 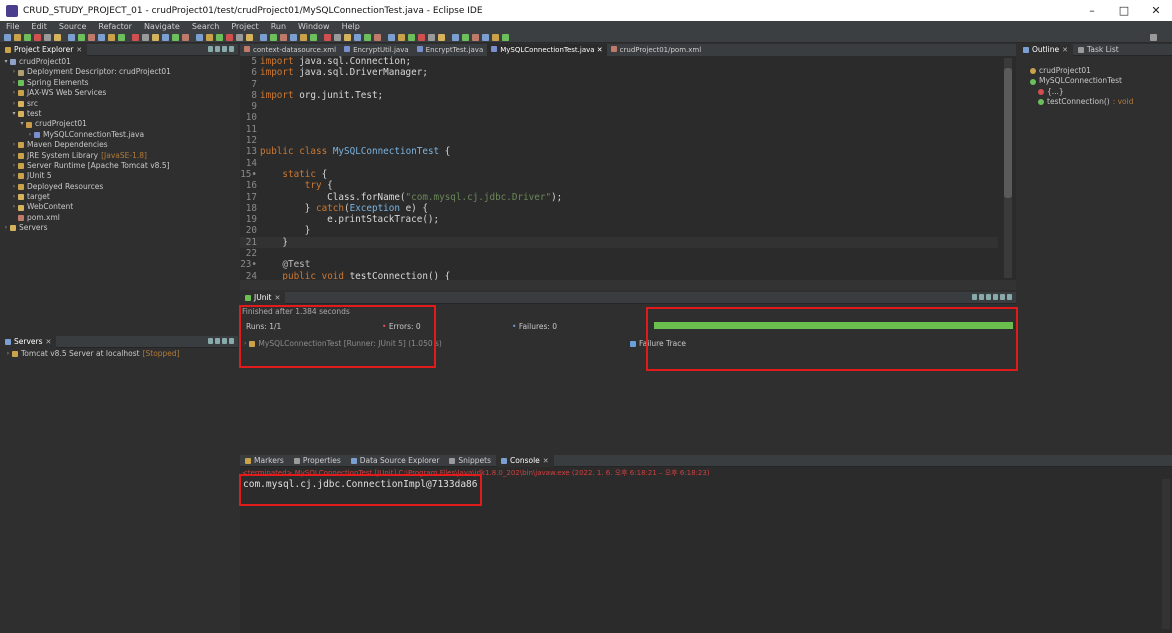 I want to click on history-icon, so click(x=1002, y=297).